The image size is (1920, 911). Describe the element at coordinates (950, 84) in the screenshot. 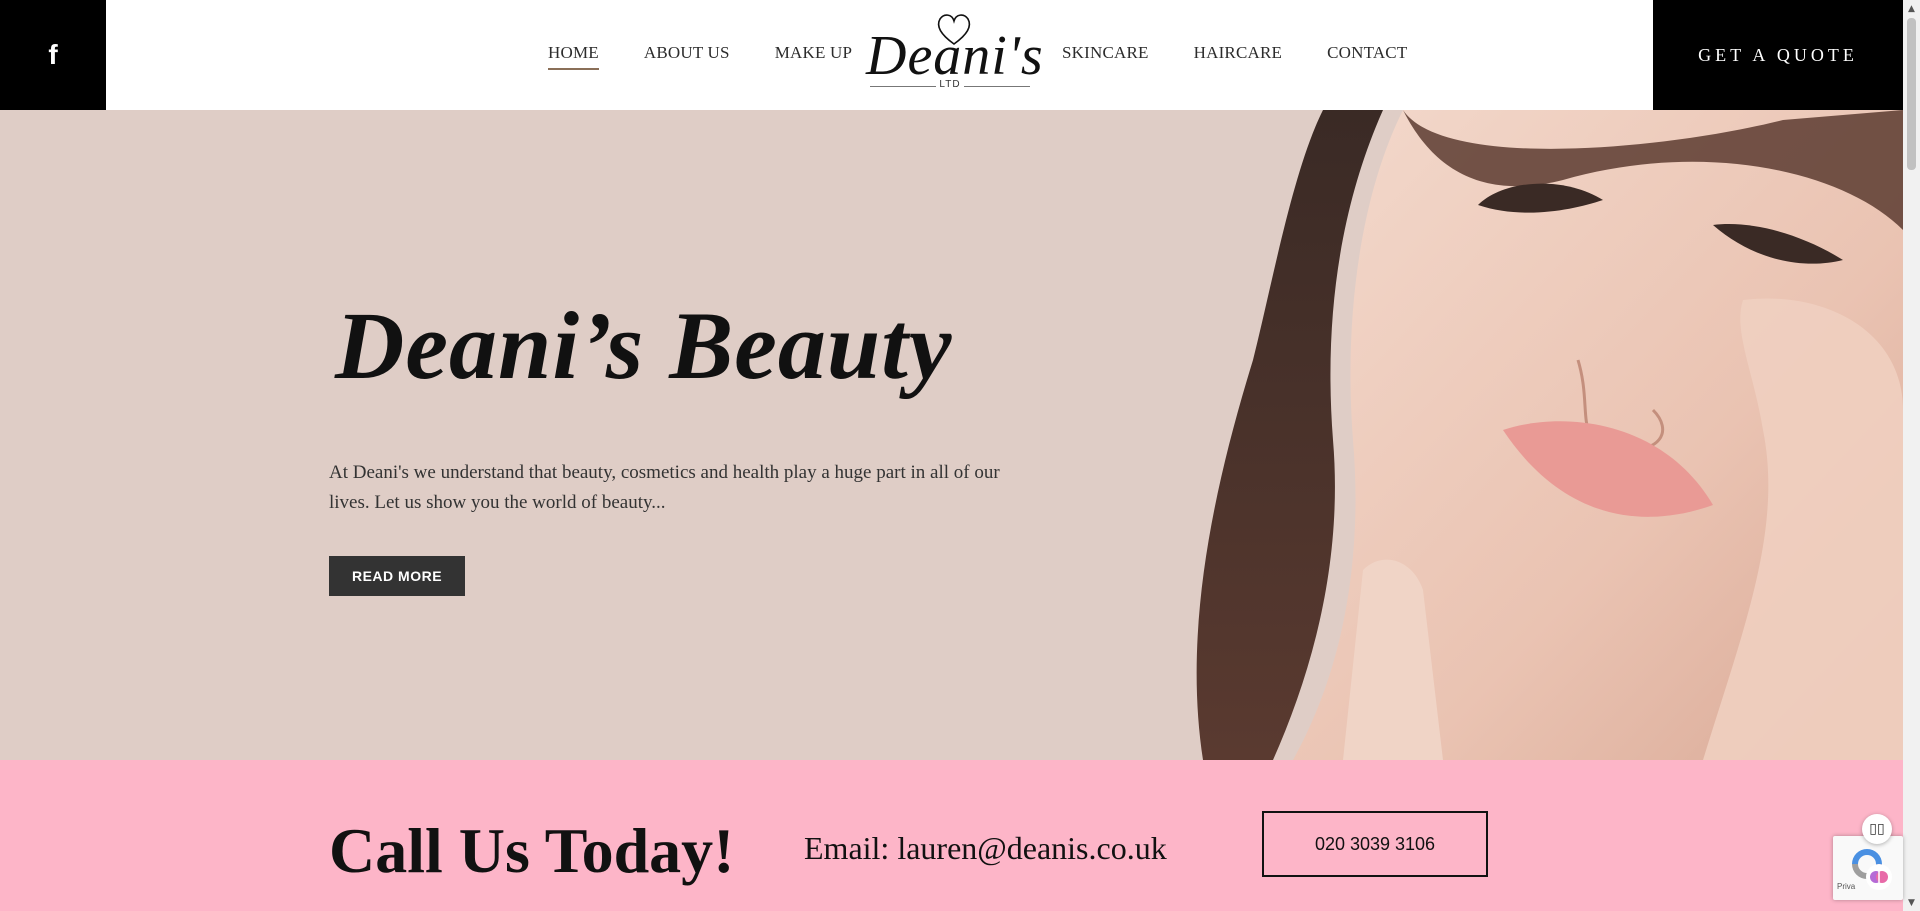

I see `logo-suffix: LTD` at that location.